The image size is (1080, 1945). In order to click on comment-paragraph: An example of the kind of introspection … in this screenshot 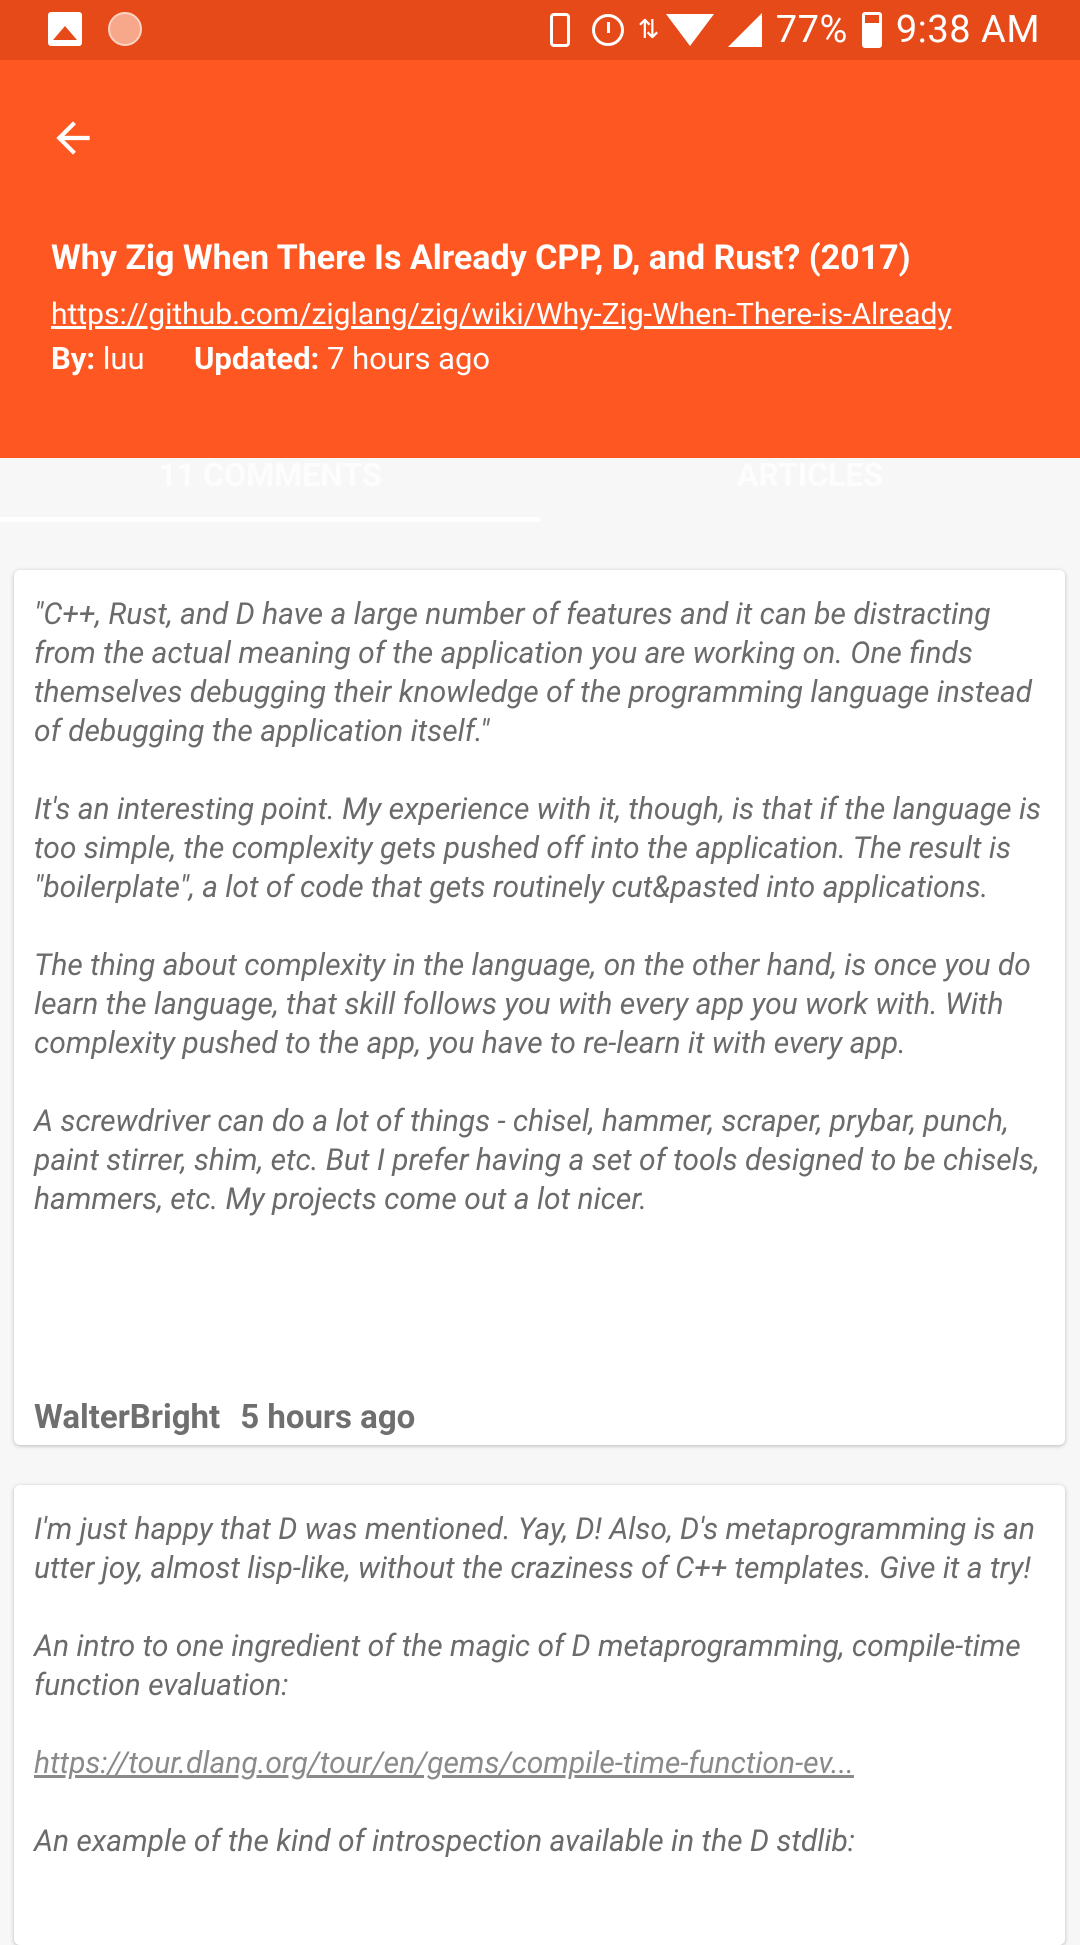, I will do `click(445, 1841)`.